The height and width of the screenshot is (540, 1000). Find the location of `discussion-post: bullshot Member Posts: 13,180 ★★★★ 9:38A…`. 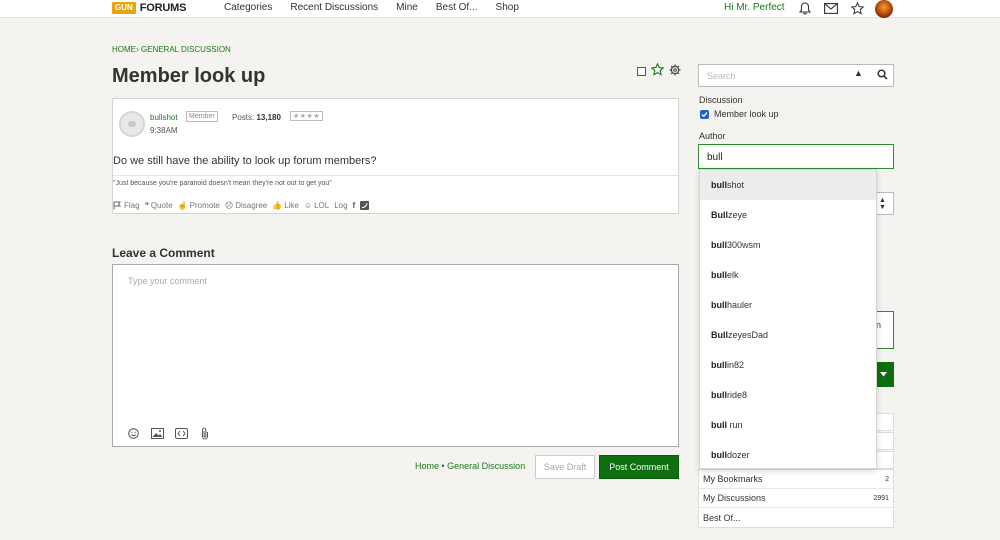

discussion-post: bullshot Member Posts: 13,180 ★★★★ 9:38A… is located at coordinates (395, 156).